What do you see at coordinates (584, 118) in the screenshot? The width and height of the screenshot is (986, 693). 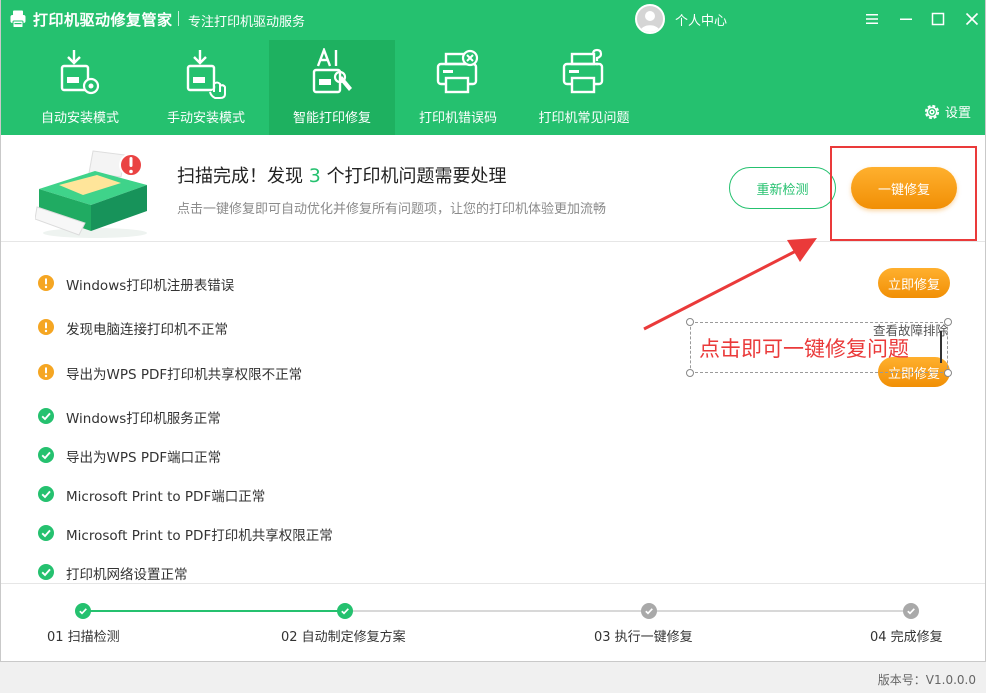 I see `tab-label: 打印机常见问题` at bounding box center [584, 118].